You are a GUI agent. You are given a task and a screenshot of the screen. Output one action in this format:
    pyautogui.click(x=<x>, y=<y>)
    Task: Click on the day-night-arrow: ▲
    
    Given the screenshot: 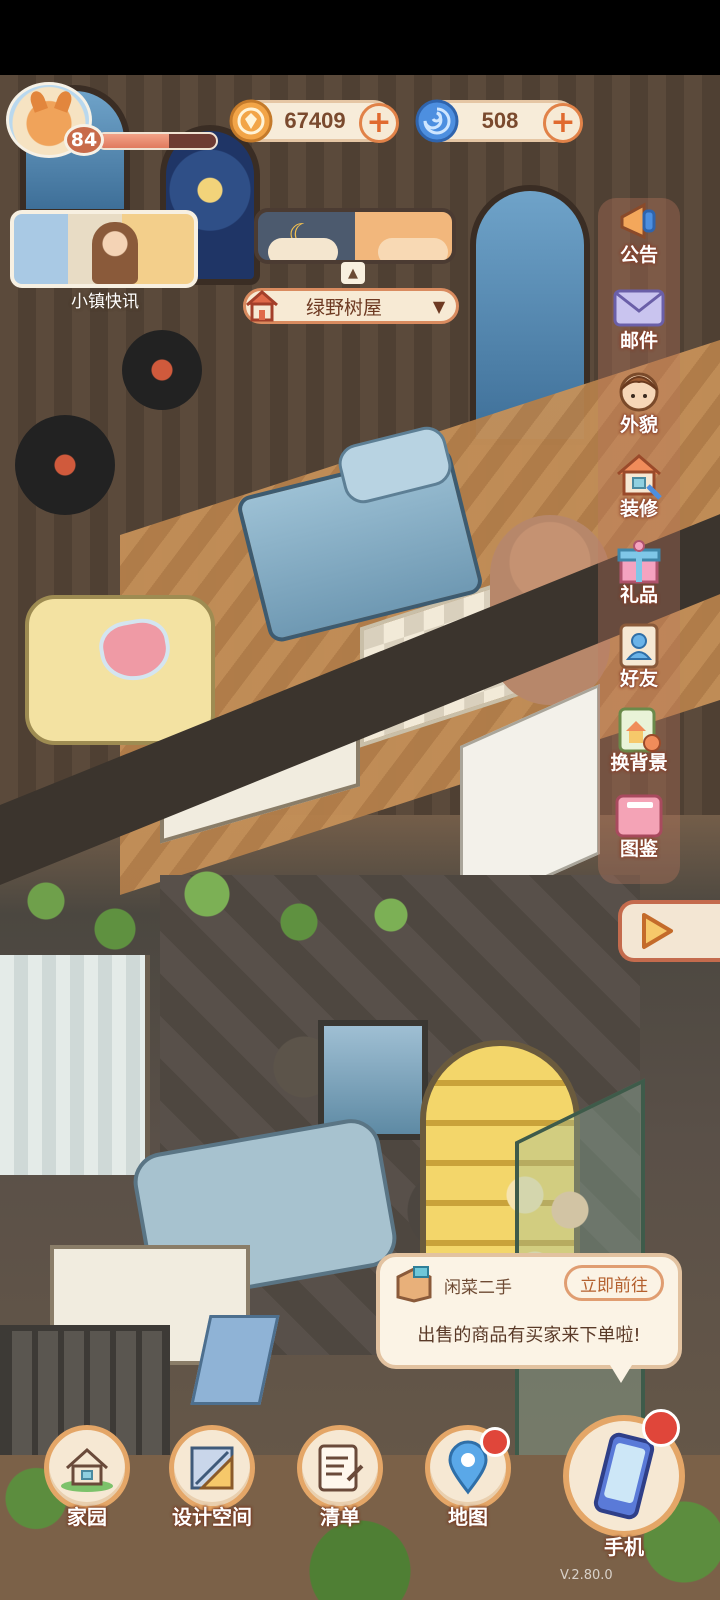 What is the action you would take?
    pyautogui.click(x=353, y=273)
    